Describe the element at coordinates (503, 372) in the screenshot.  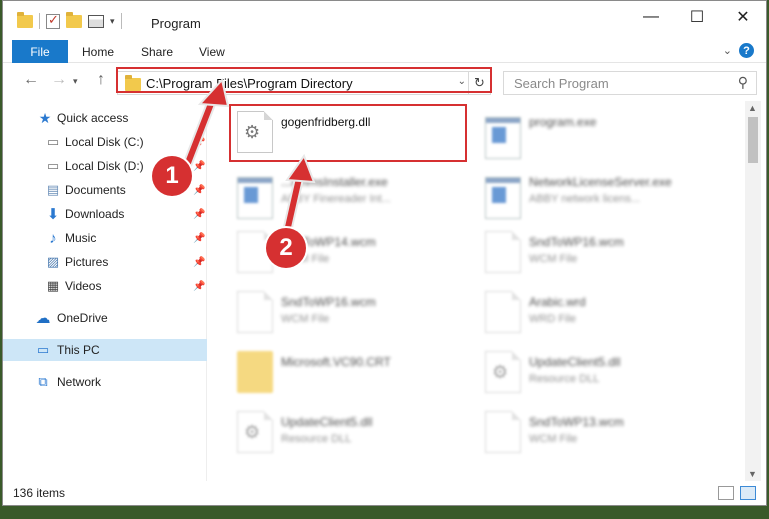
I see `dll-file-icon` at that location.